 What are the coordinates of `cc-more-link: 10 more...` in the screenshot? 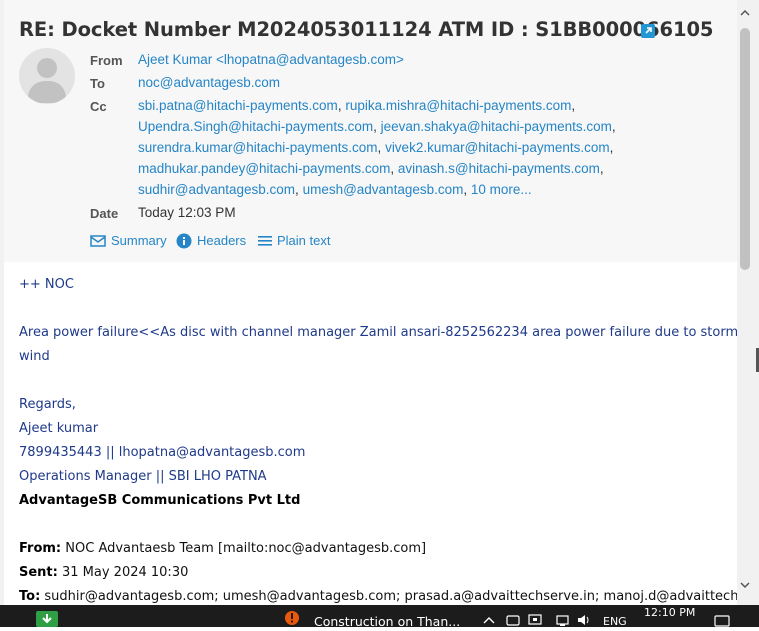 It's located at (501, 189).